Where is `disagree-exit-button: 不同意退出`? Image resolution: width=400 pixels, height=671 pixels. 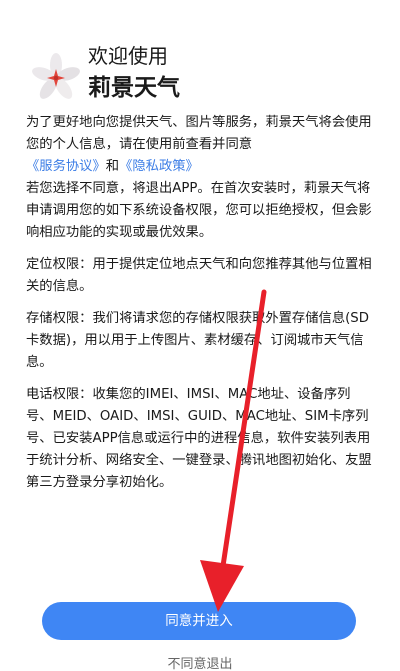 disagree-exit-button: 不同意退出 is located at coordinates (200, 662).